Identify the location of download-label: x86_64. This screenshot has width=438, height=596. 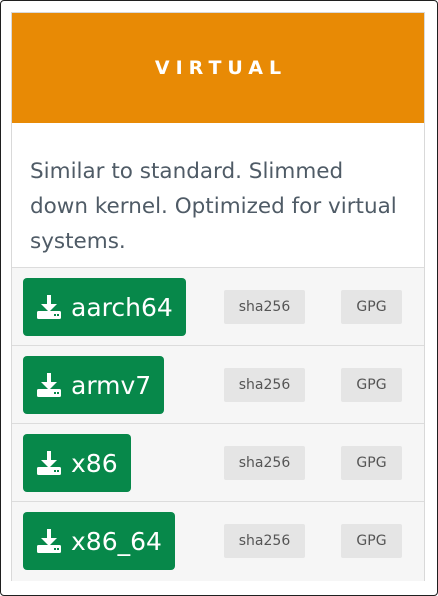
(116, 541).